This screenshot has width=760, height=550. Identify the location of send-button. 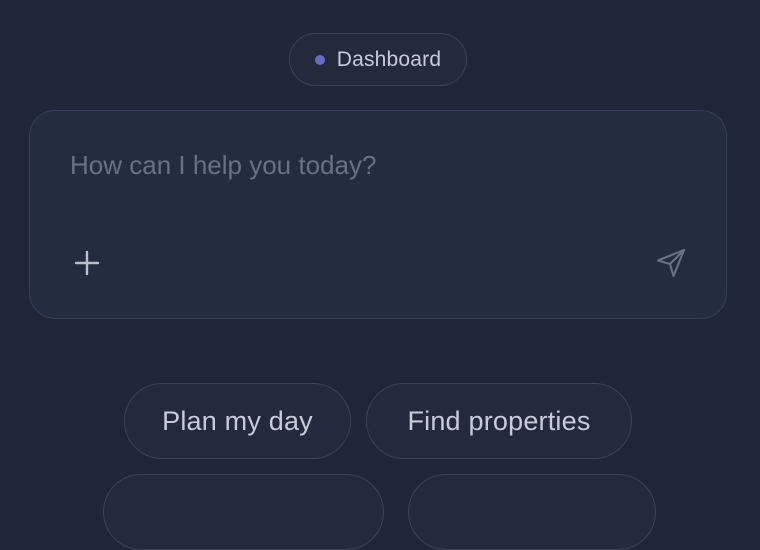
(671, 263).